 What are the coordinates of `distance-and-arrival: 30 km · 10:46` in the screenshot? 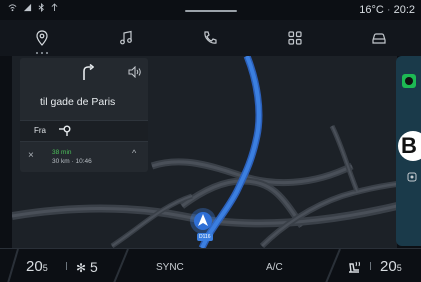 It's located at (72, 161).